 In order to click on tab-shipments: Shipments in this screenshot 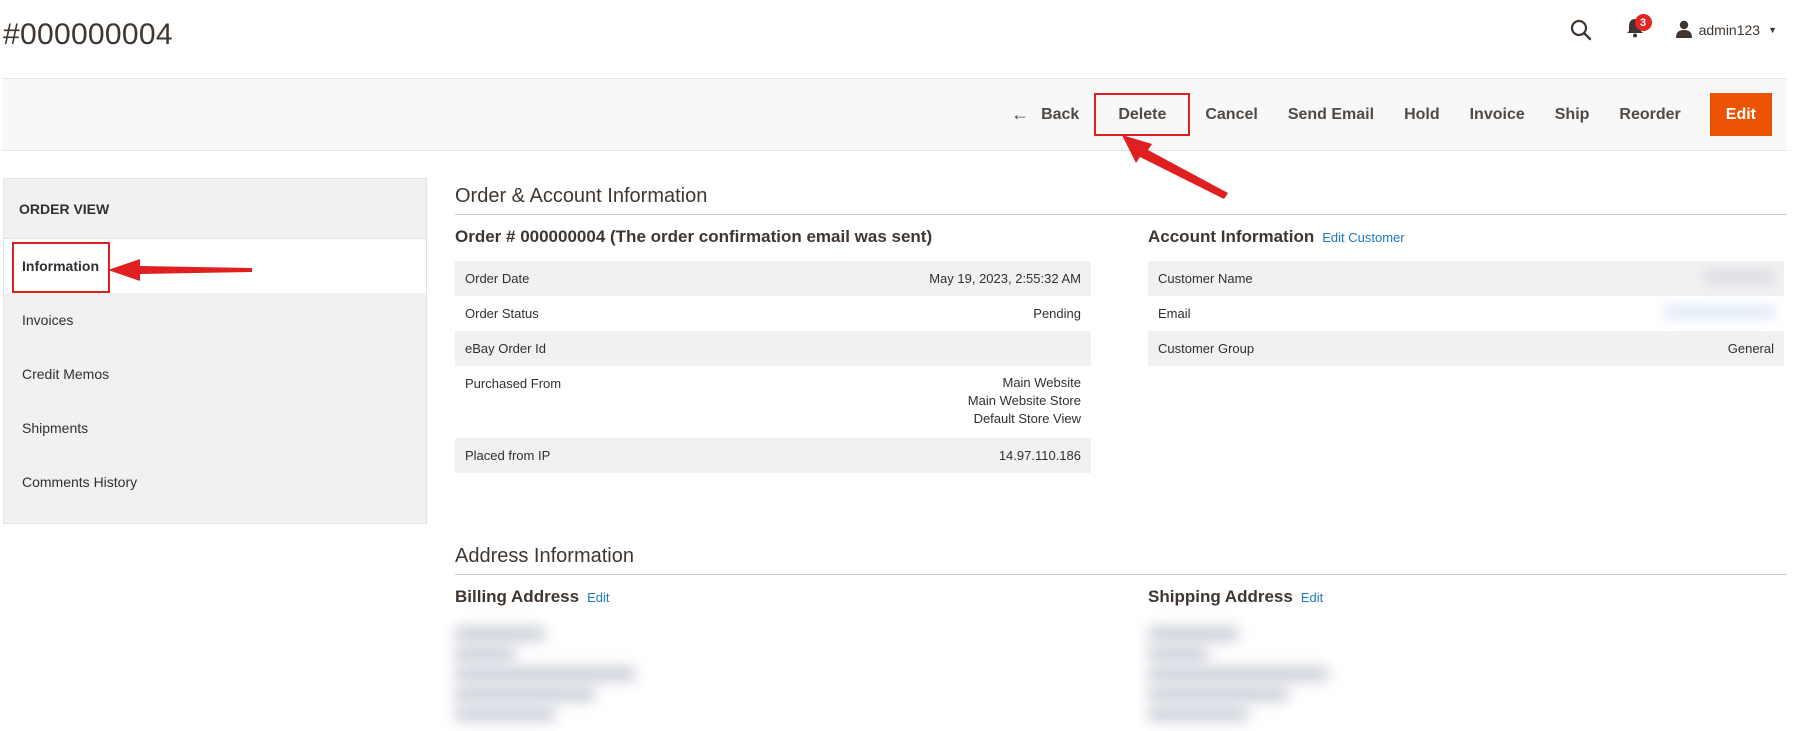, I will do `click(215, 428)`.